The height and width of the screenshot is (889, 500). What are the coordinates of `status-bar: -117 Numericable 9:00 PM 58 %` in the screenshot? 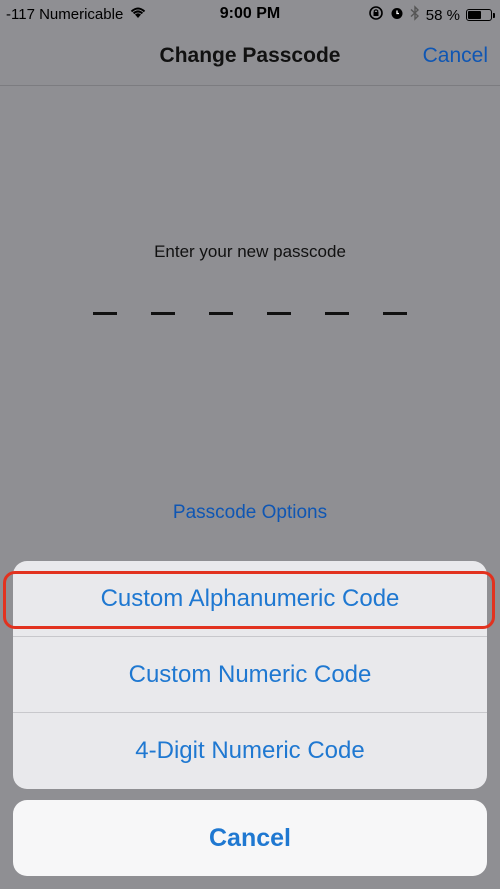 It's located at (250, 15).